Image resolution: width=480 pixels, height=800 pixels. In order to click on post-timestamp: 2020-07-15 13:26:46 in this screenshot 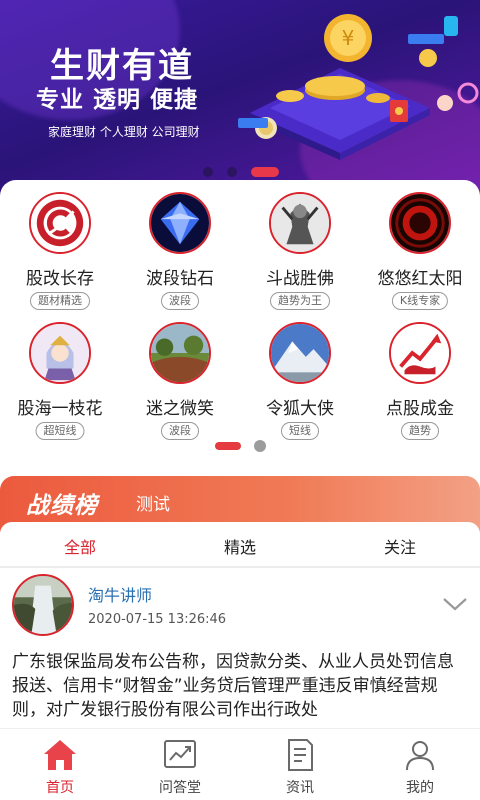, I will do `click(157, 619)`.